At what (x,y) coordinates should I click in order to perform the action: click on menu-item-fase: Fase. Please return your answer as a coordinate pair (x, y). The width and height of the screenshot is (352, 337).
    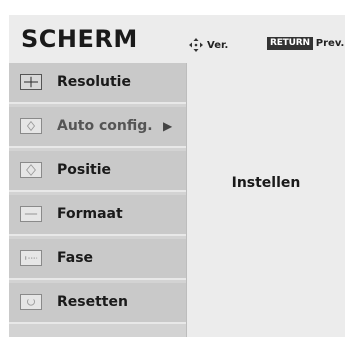
    Looking at the image, I should click on (97, 259).